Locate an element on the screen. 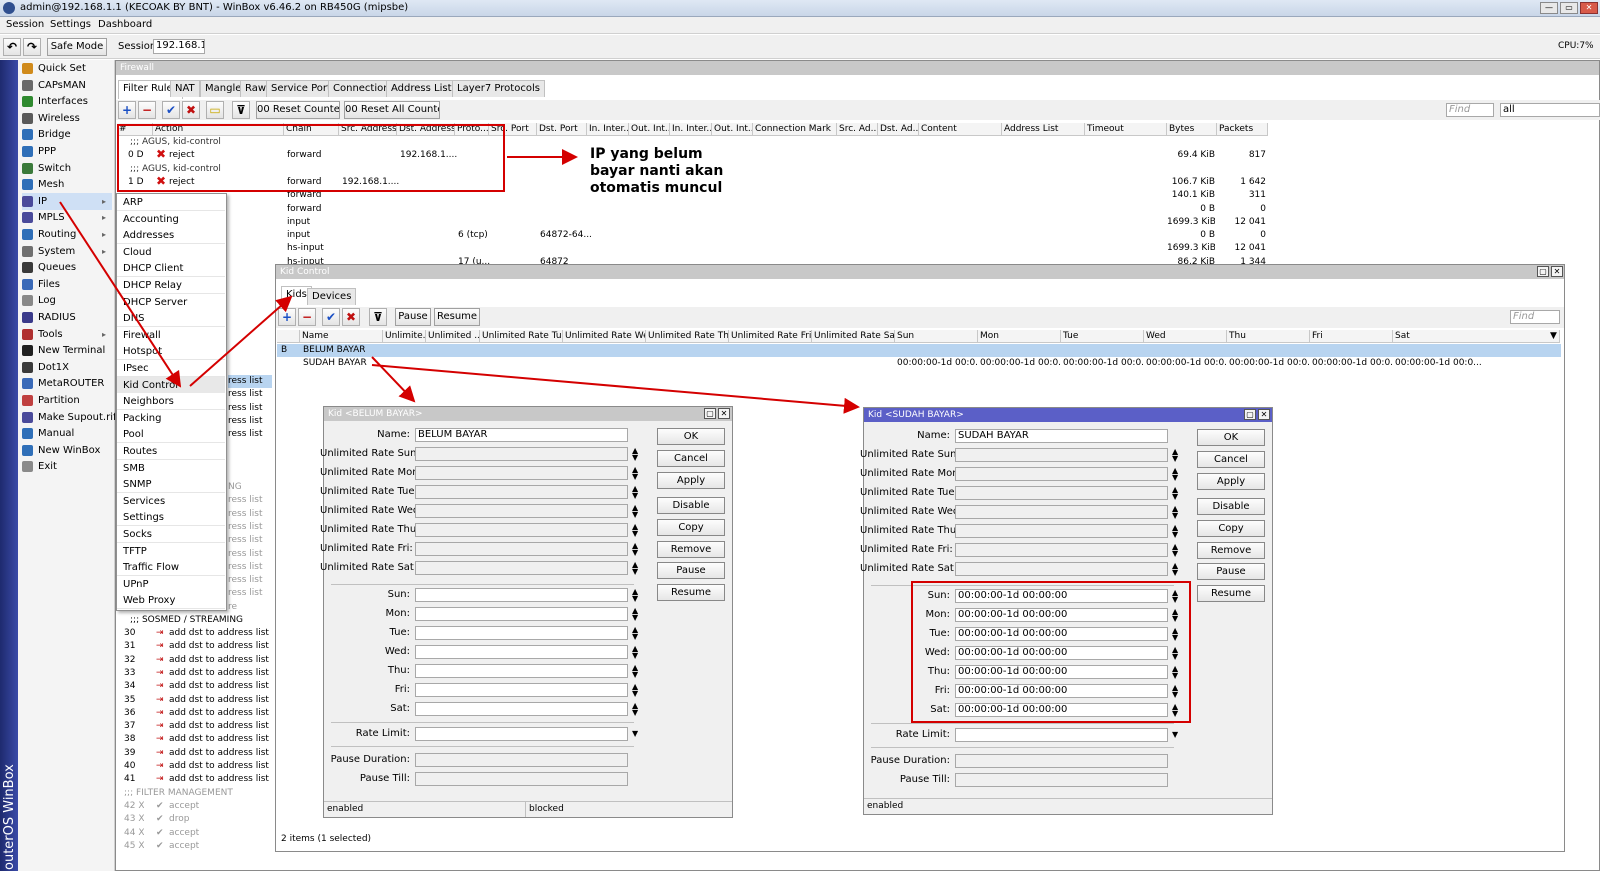  arrow-kidcontrol-to-window is located at coordinates (241, 341).